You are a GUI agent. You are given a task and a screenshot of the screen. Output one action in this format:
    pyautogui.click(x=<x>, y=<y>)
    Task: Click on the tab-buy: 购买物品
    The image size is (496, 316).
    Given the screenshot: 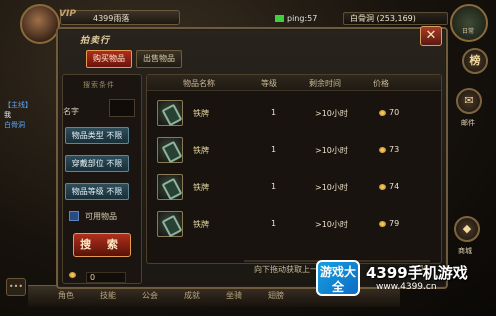 What is the action you would take?
    pyautogui.click(x=109, y=59)
    